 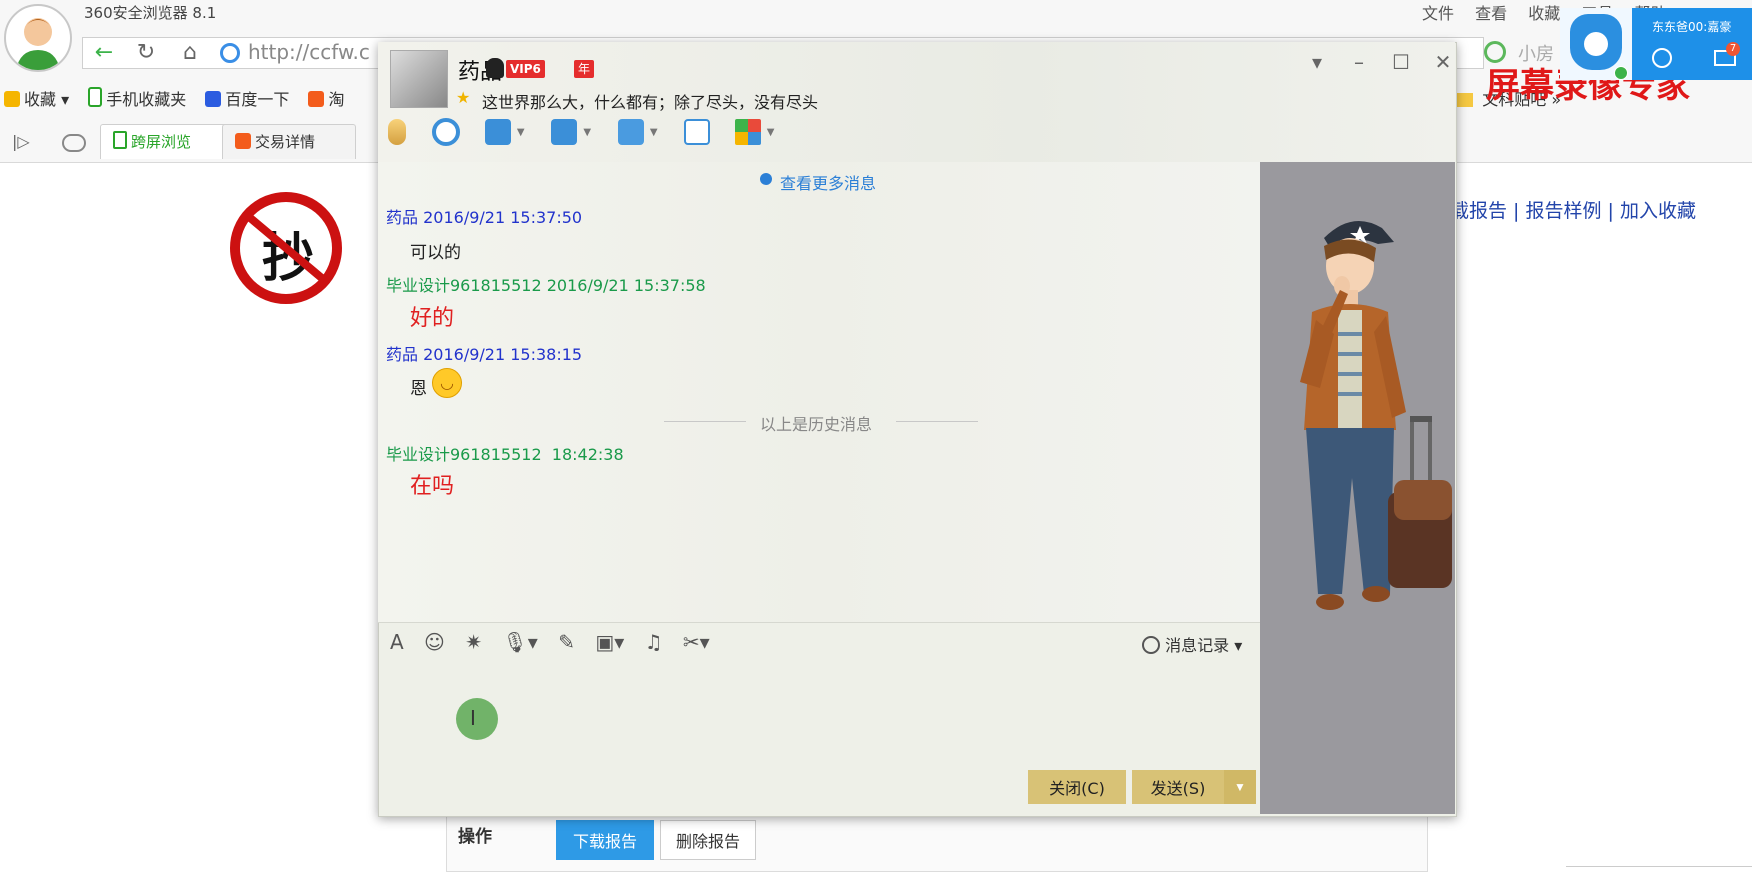 What do you see at coordinates (419, 79) in the screenshot?
I see `contact-avatar` at bounding box center [419, 79].